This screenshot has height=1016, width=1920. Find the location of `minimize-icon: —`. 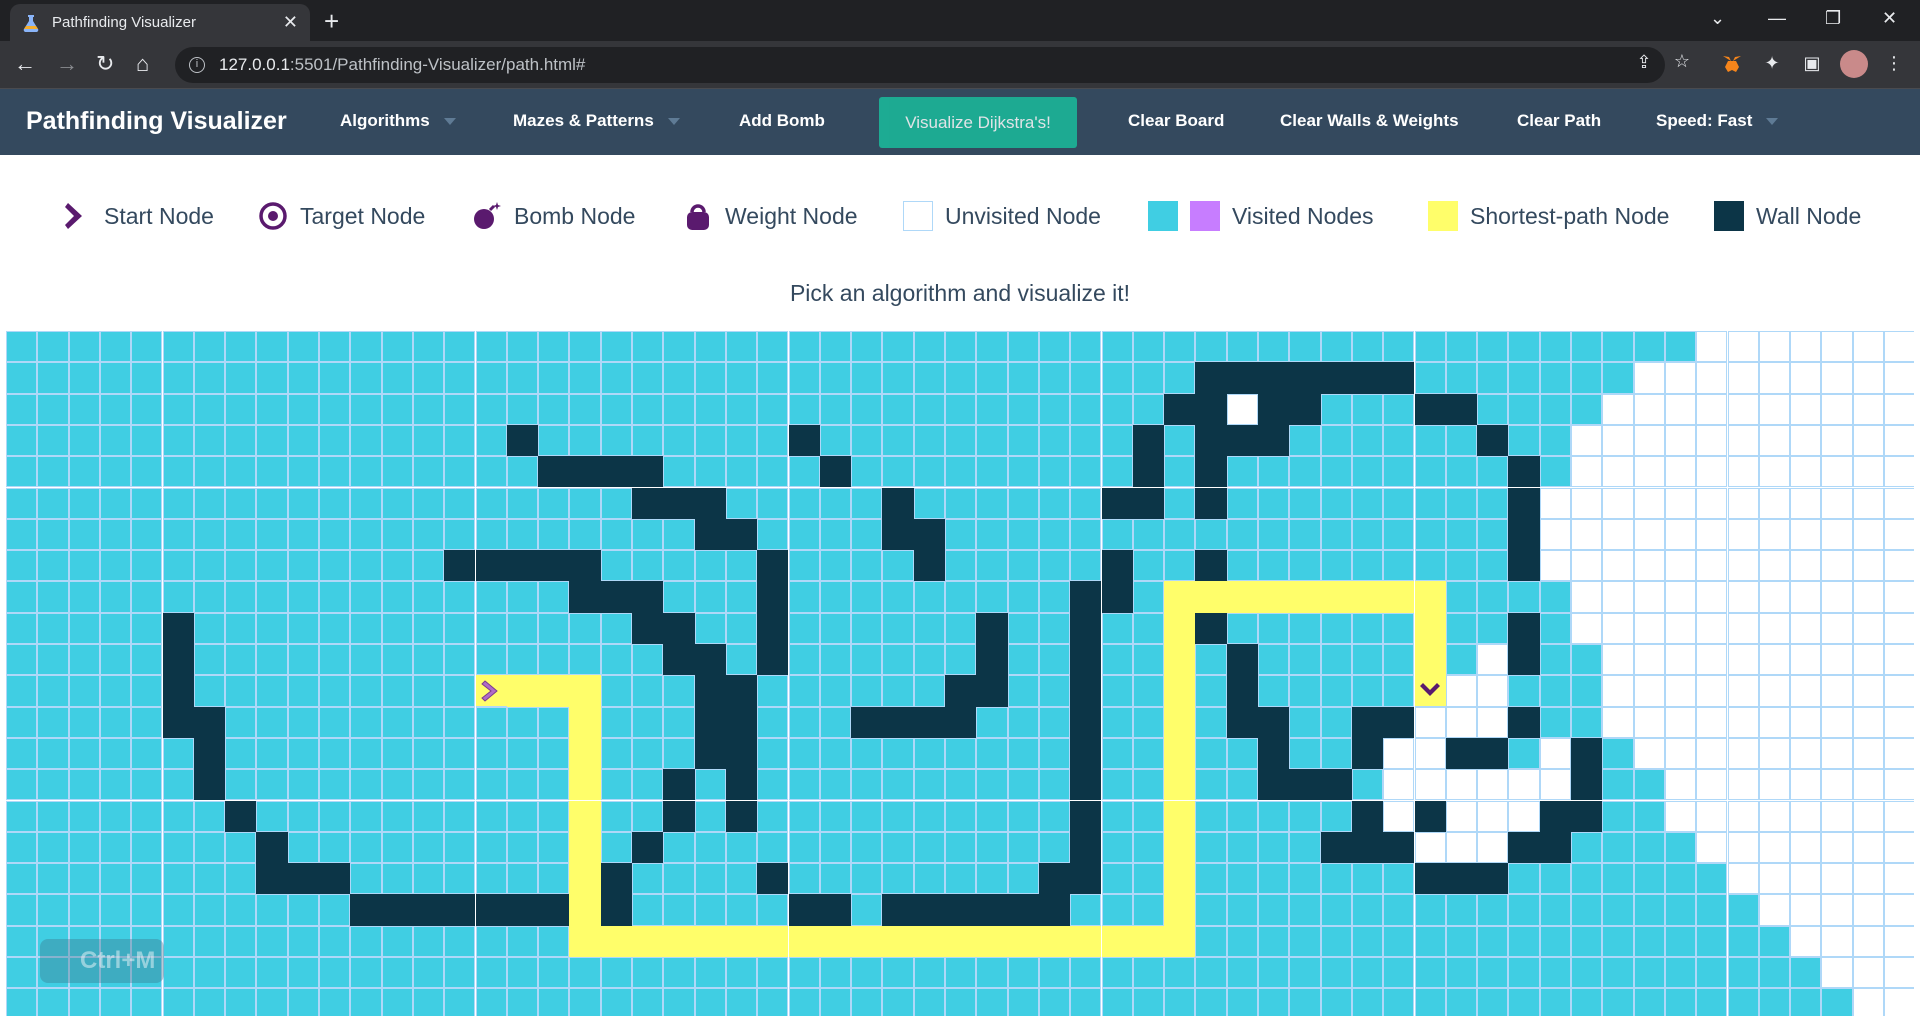

minimize-icon: — is located at coordinates (1777, 18).